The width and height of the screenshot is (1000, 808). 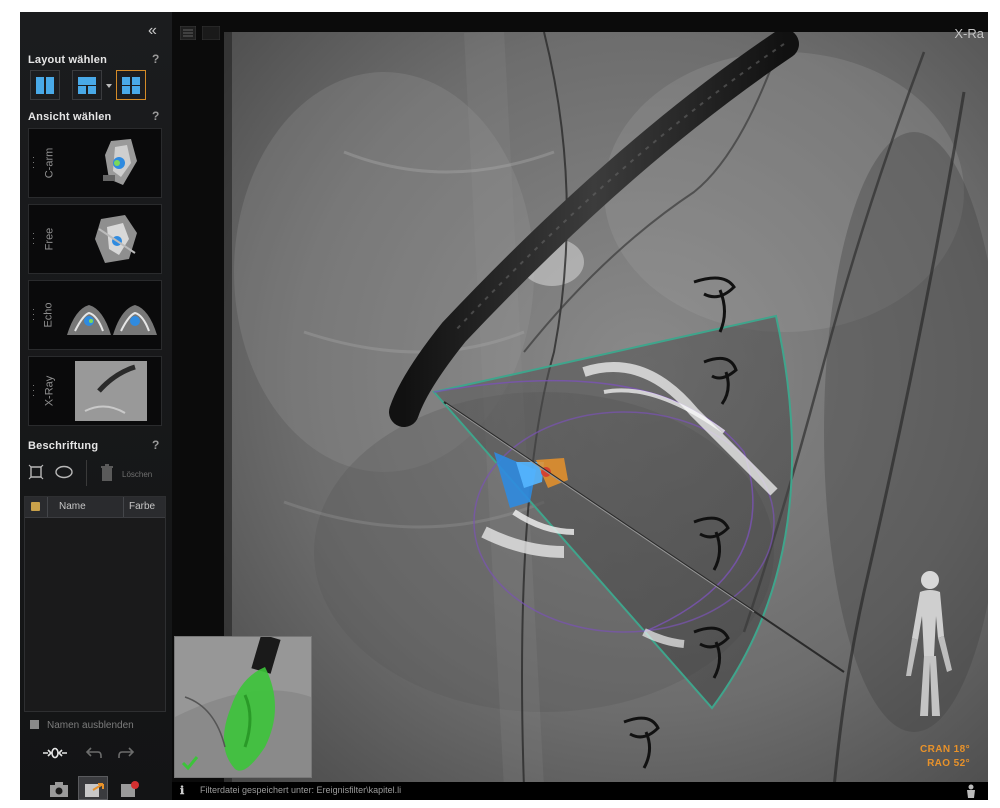 I want to click on x-ray-thumbnail, so click(x=111, y=391).